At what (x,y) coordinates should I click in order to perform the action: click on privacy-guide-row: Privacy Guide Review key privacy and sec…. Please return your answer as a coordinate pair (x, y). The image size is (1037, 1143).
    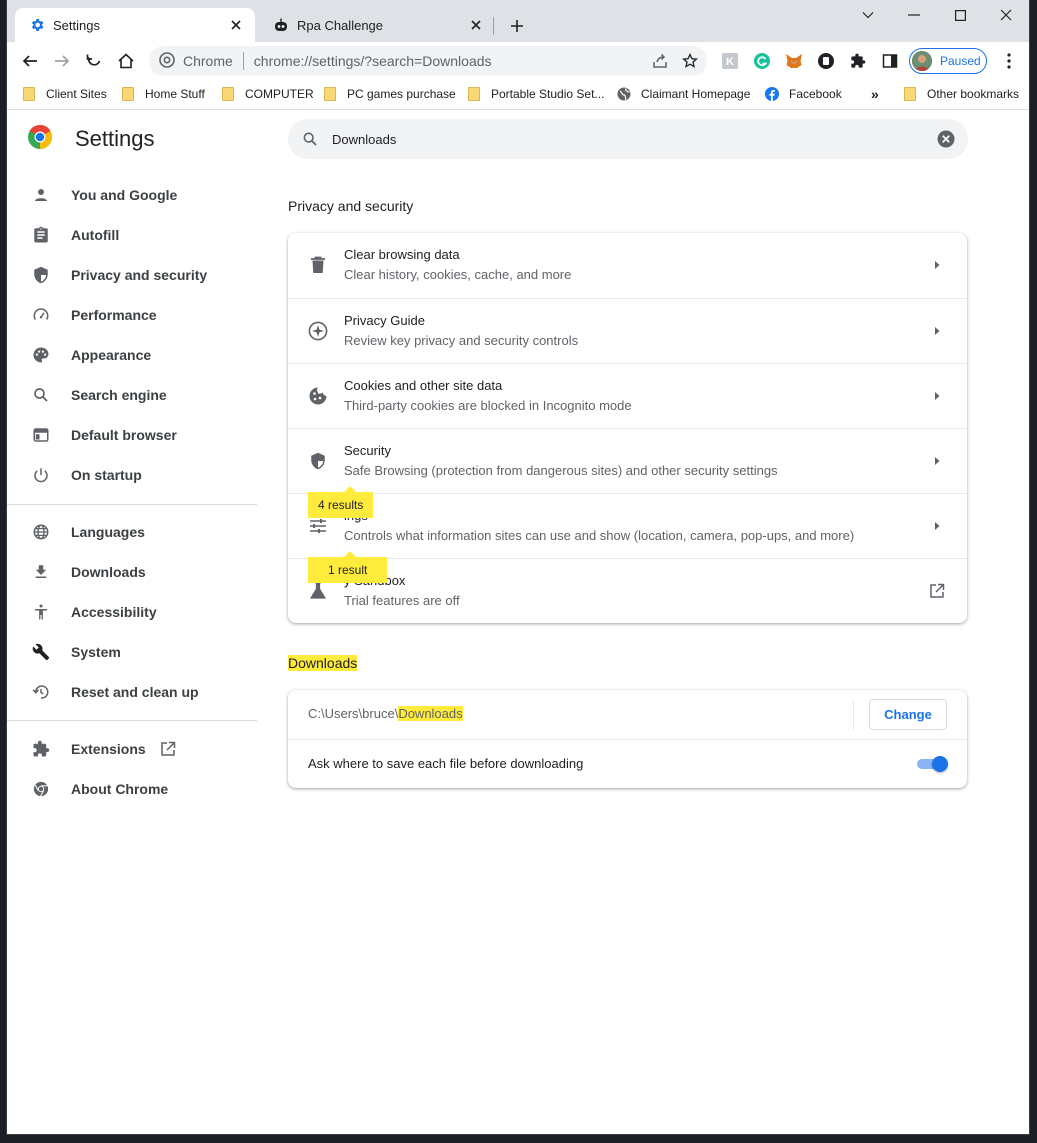
    Looking at the image, I should click on (627, 330).